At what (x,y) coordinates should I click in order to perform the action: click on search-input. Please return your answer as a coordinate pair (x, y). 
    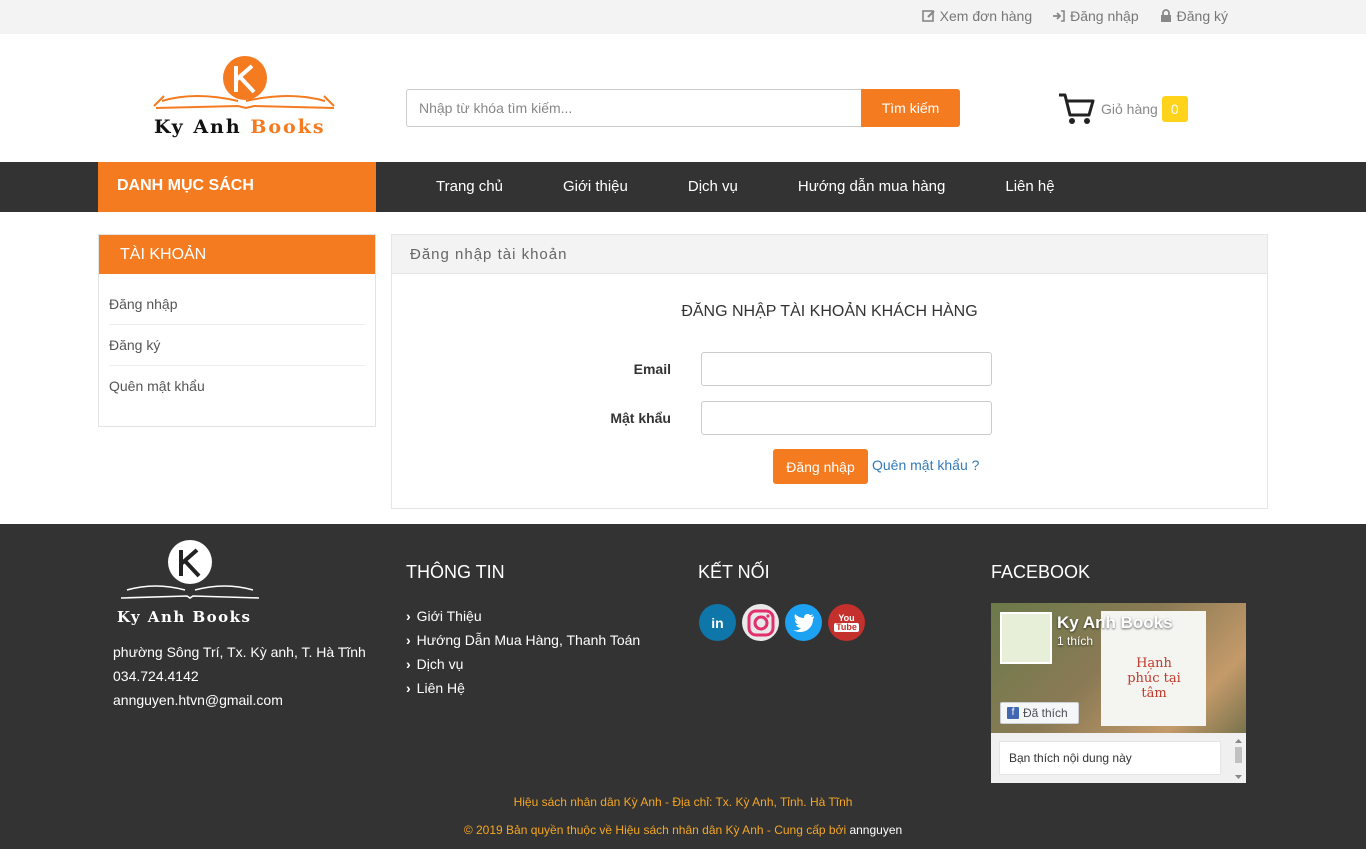
    Looking at the image, I should click on (633, 108).